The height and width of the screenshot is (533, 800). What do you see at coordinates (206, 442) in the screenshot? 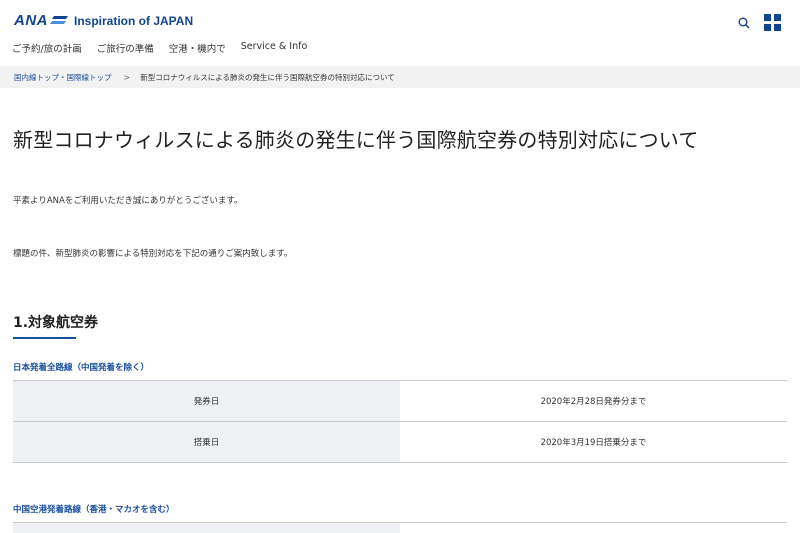
I see `table-header-cell: 搭乗日` at bounding box center [206, 442].